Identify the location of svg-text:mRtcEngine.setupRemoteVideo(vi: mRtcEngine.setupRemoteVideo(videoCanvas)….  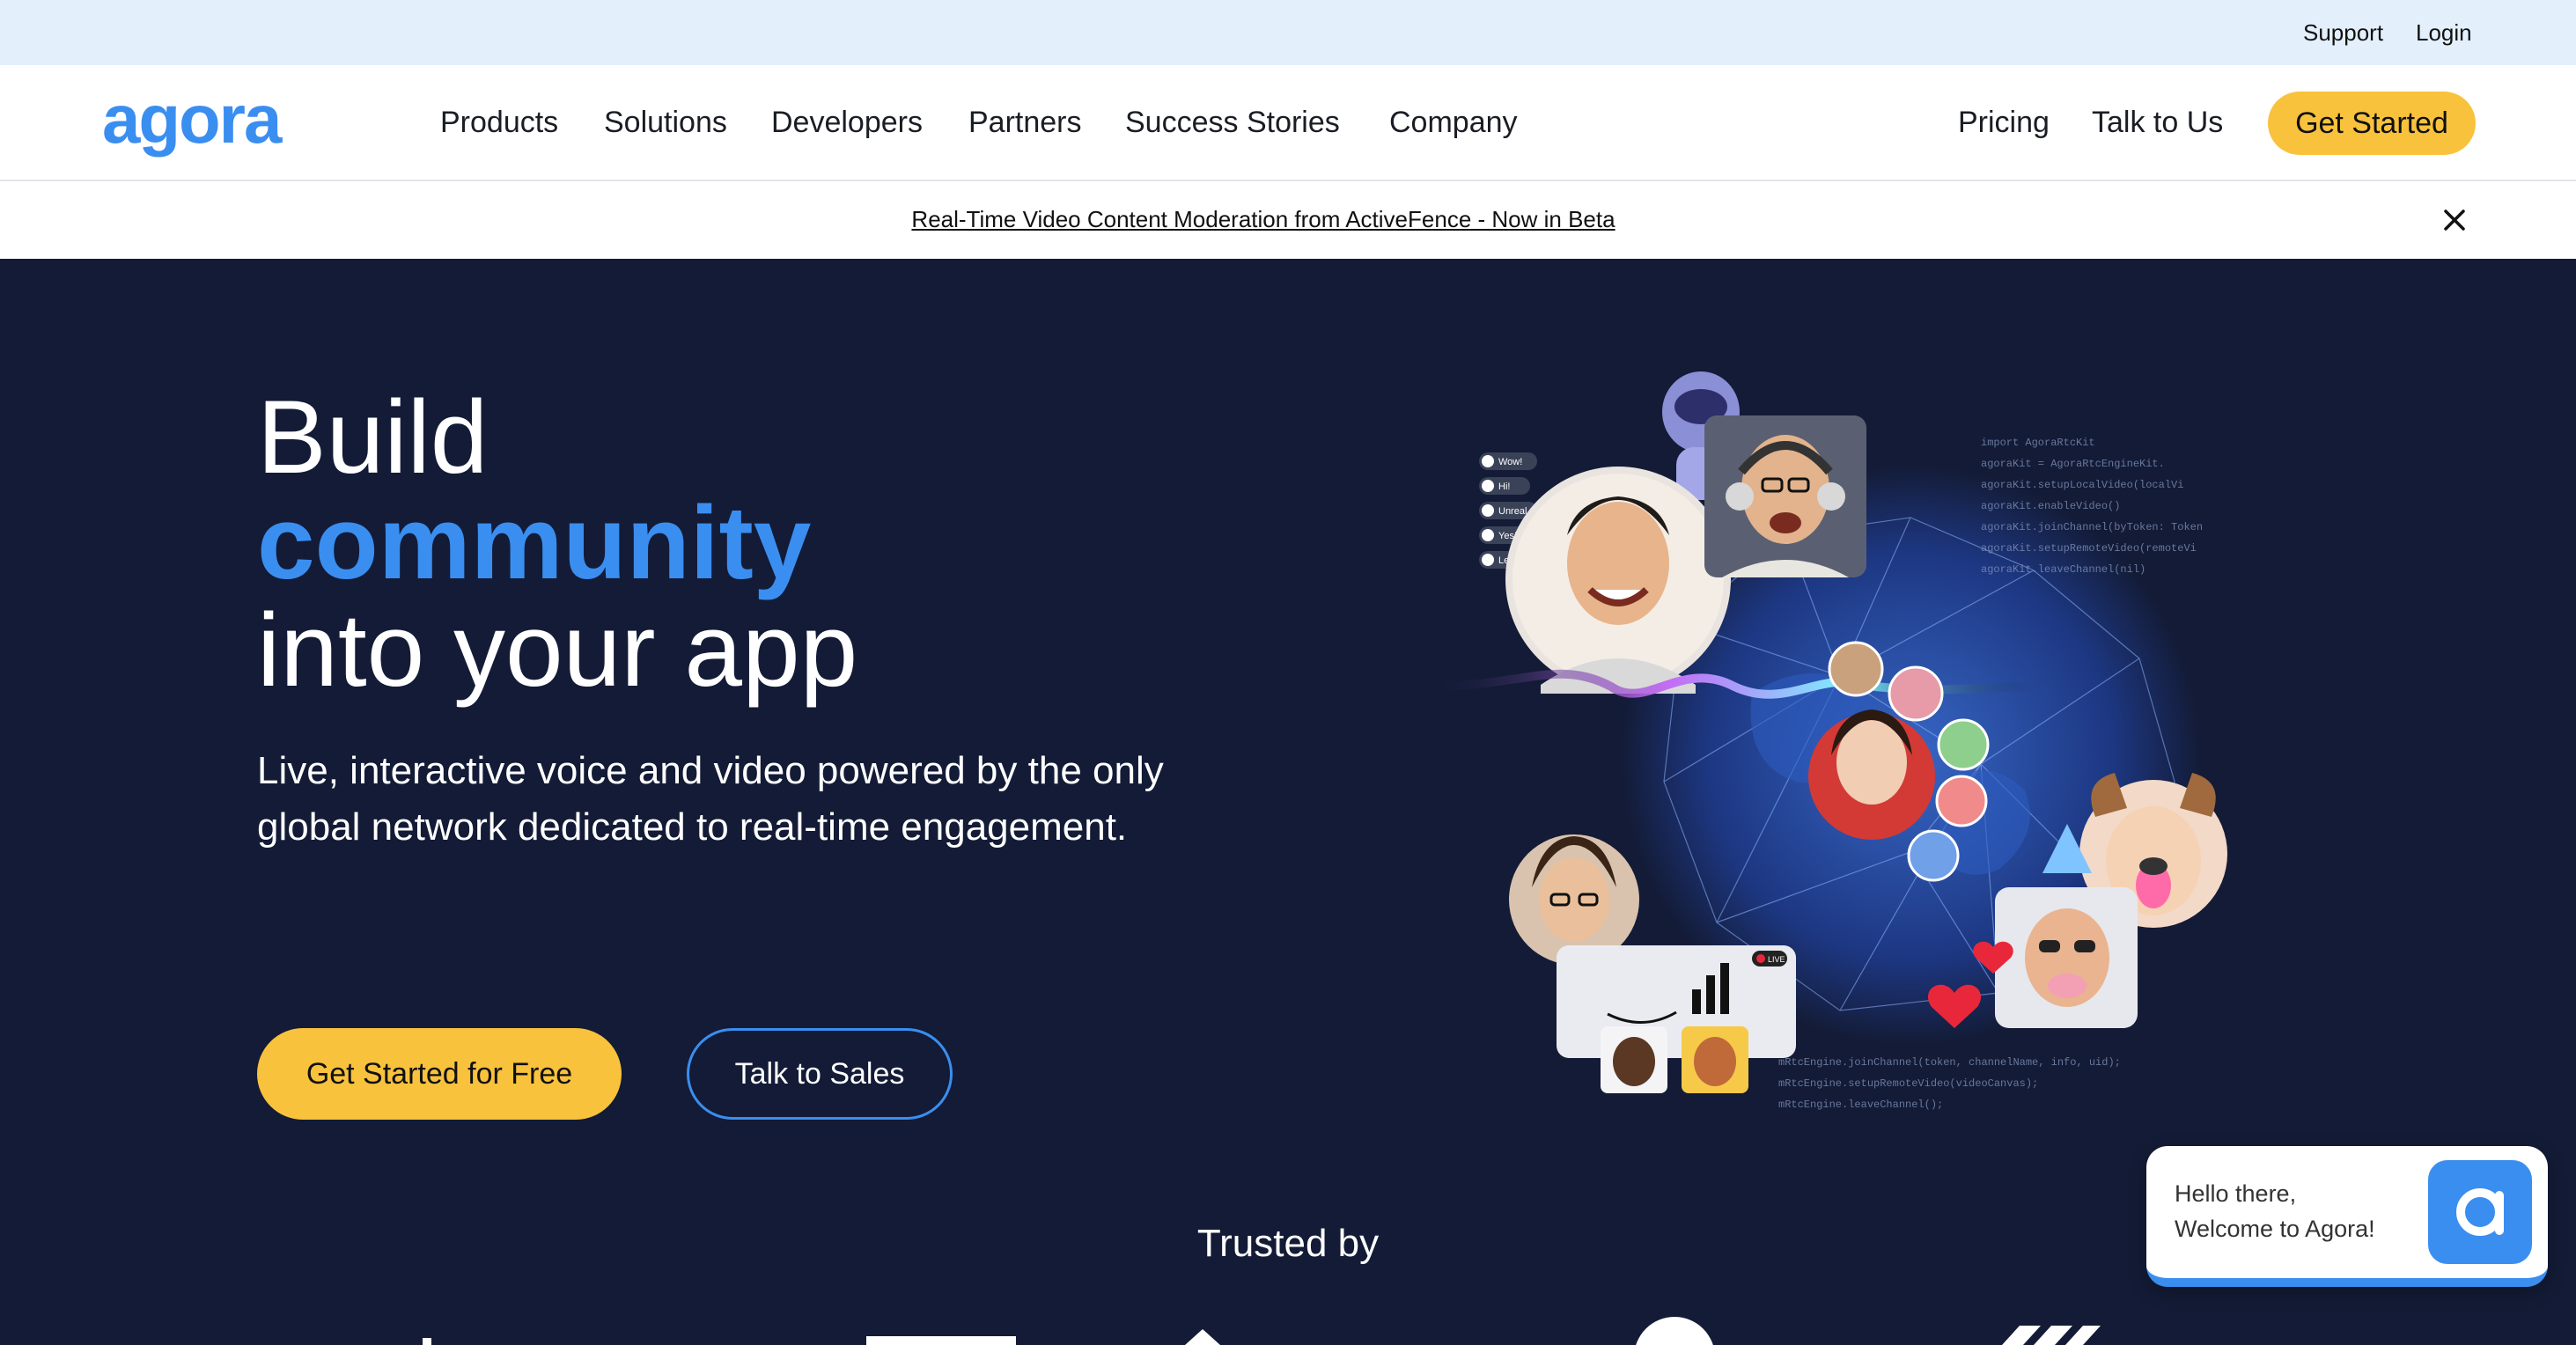
(1908, 1083).